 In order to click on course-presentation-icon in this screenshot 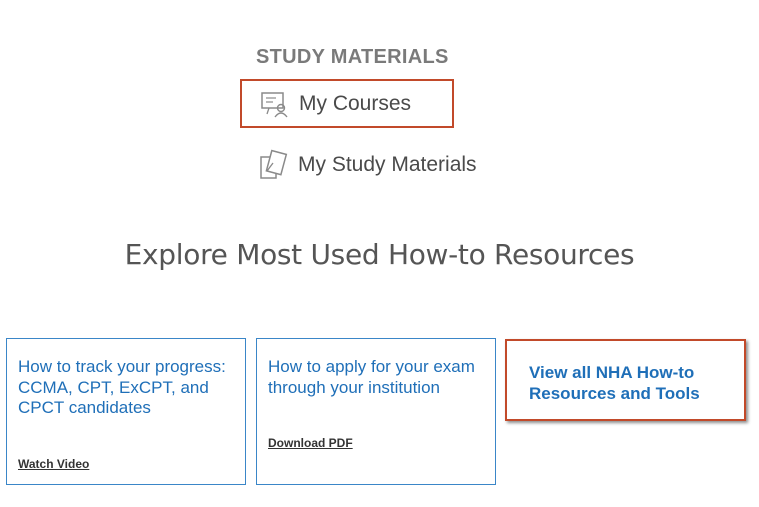, I will do `click(275, 104)`.